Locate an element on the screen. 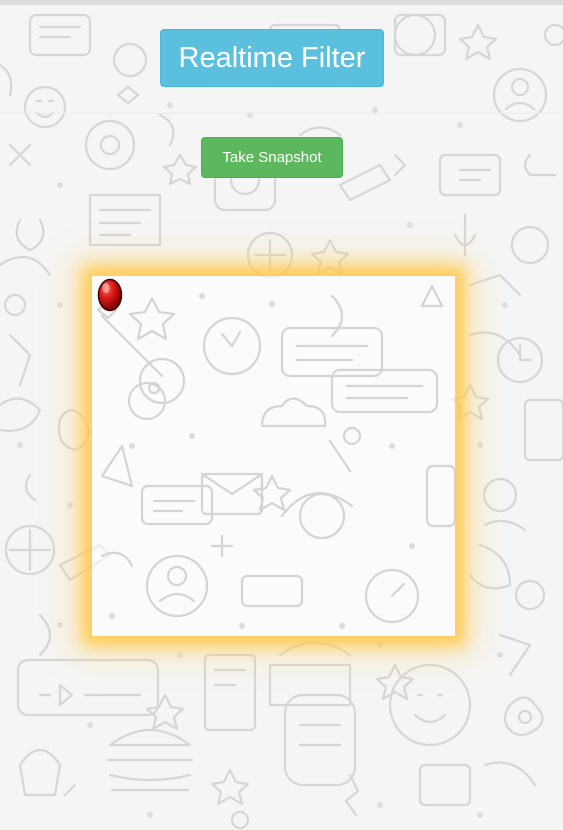  page-title: Realtime Filter is located at coordinates (272, 58).